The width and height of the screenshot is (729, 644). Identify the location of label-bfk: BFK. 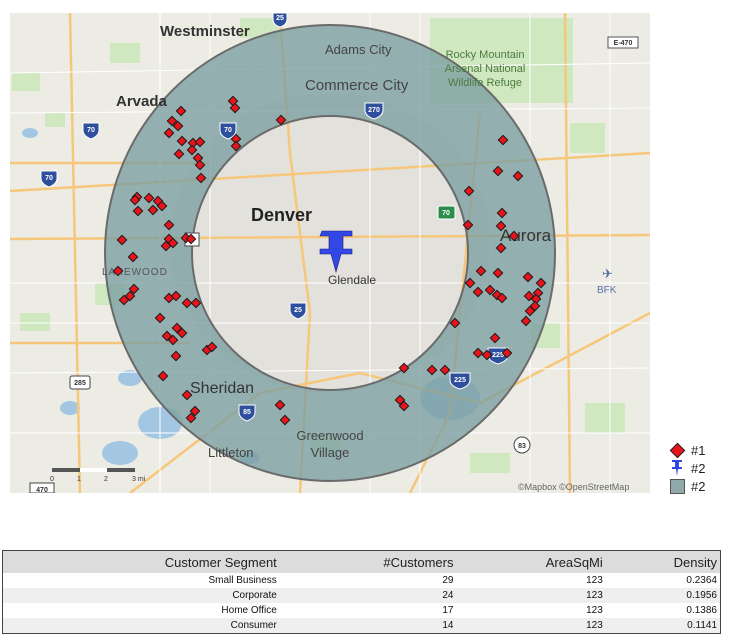
(607, 290).